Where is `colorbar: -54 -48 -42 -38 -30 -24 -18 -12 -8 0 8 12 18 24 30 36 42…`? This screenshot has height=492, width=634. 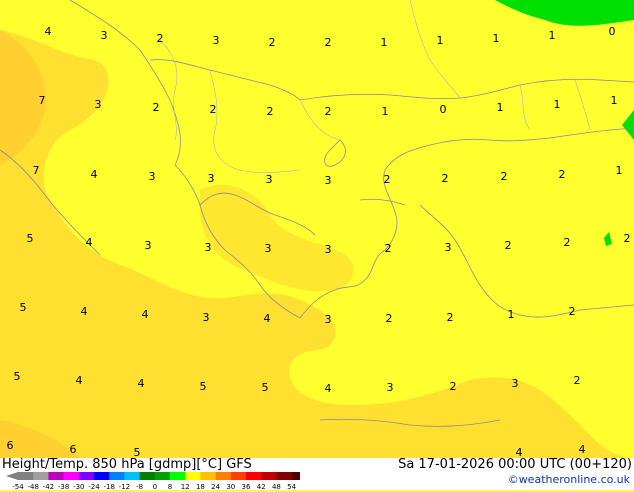 colorbar: -54 -48 -42 -38 -30 -24 -18 -12 -8 0 8 12 18 24 30 36 42… is located at coordinates (153, 481).